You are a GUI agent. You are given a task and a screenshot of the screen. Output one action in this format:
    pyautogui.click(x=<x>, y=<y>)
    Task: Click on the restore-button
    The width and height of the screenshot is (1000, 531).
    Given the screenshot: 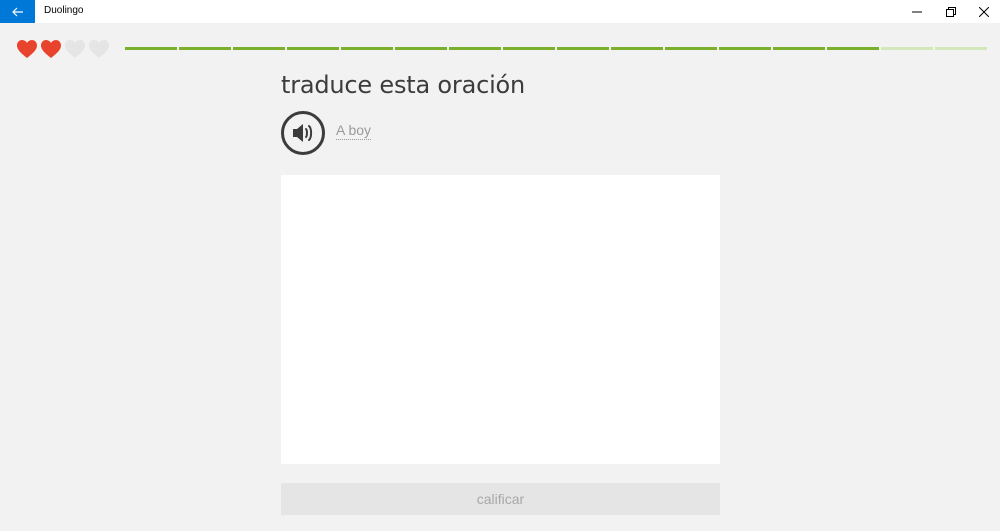 What is the action you would take?
    pyautogui.click(x=950, y=11)
    